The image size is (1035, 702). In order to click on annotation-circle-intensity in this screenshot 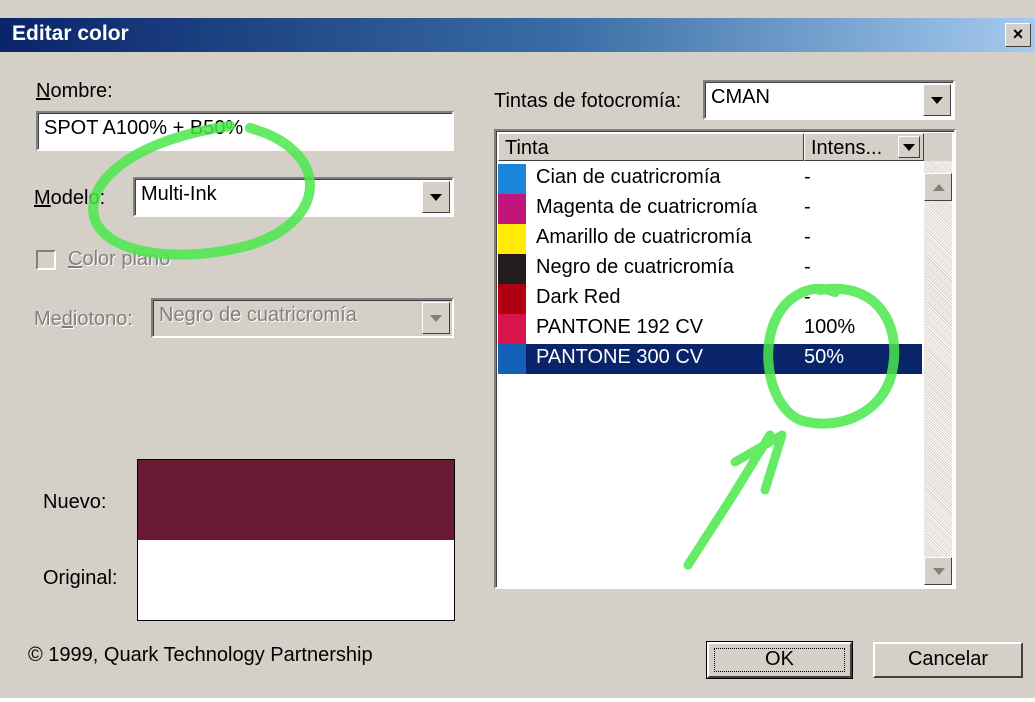, I will do `click(831, 356)`.